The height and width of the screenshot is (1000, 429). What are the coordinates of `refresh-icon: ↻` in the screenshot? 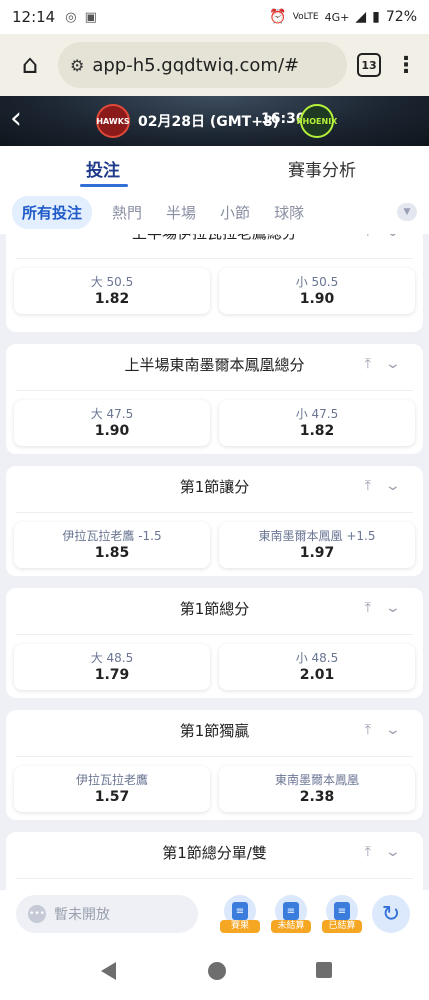 It's located at (391, 914).